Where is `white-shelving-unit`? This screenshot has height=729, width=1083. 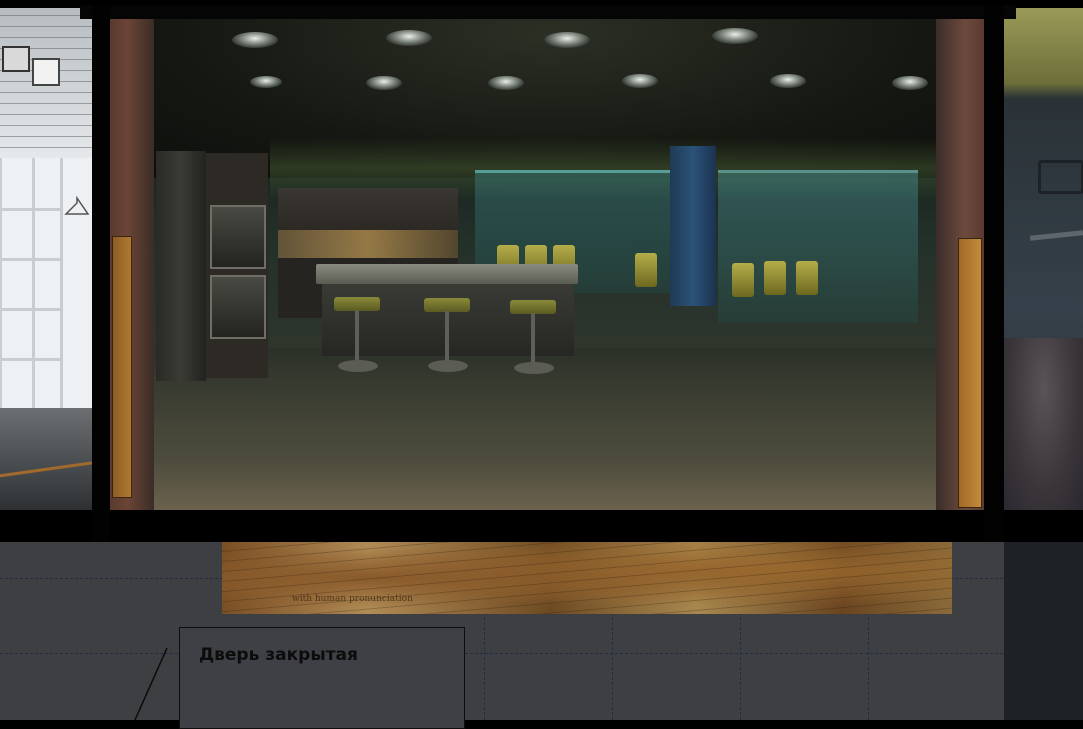 white-shelving-unit is located at coordinates (46, 285).